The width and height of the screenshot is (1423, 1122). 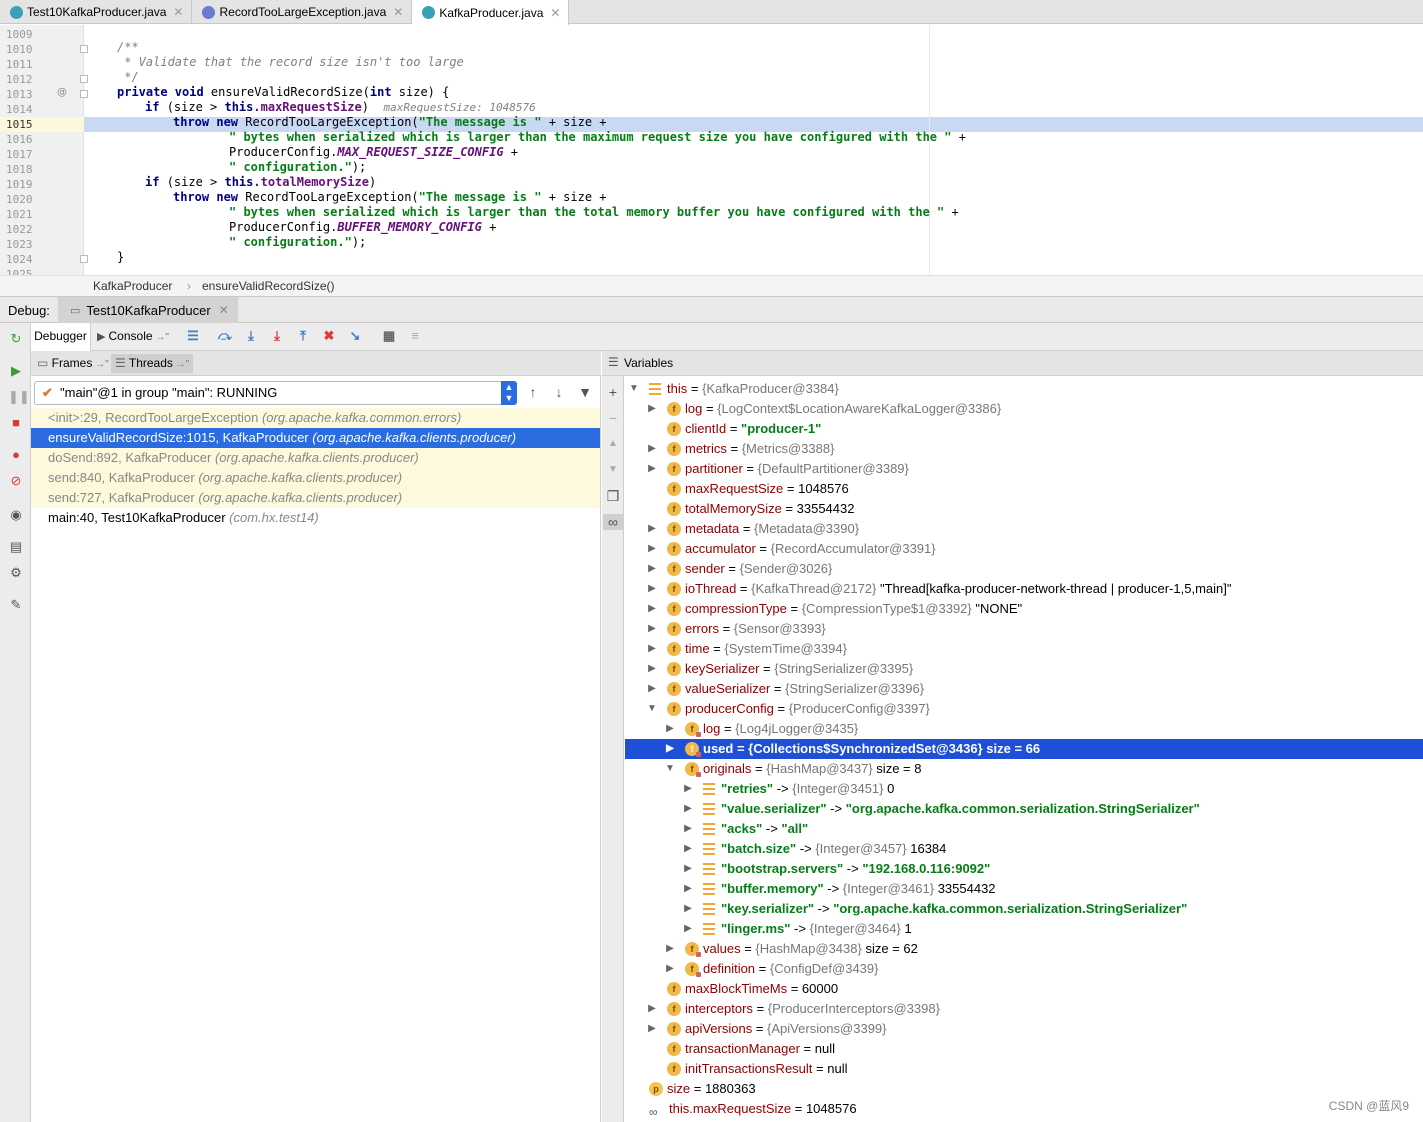 I want to click on evaluate-expression-icon: ▦, so click(x=389, y=336).